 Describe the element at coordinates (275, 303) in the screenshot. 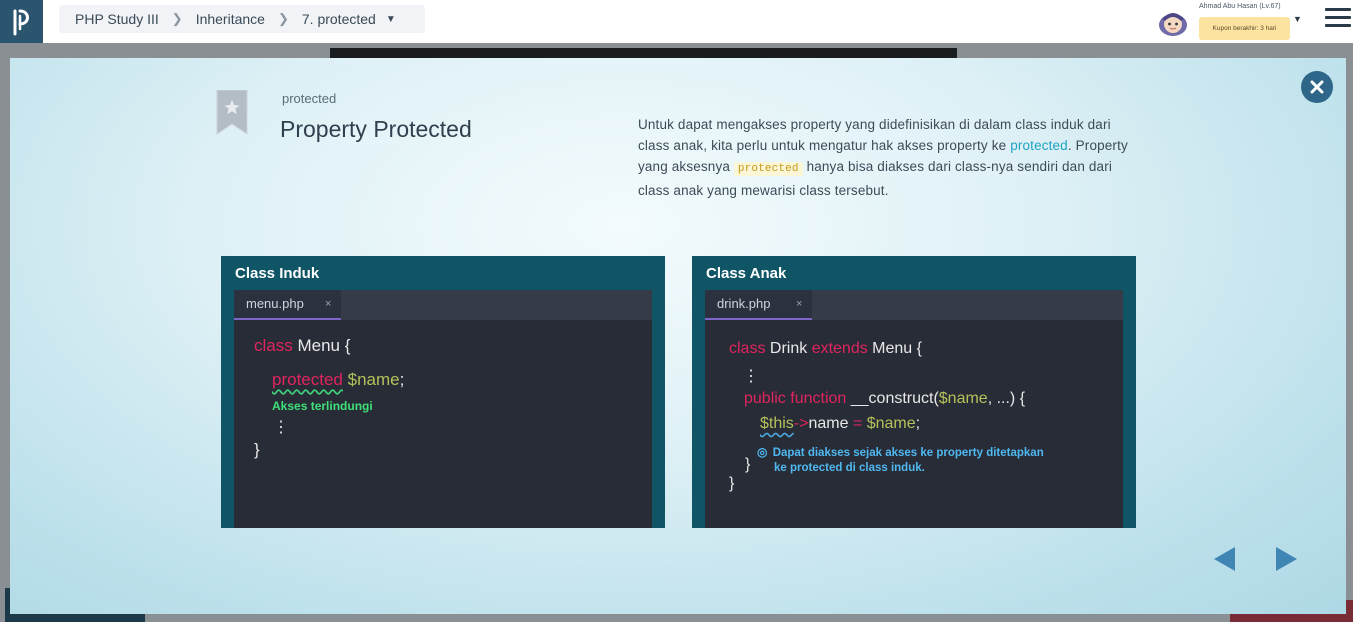

I see `file-tab-label: menu.php` at that location.